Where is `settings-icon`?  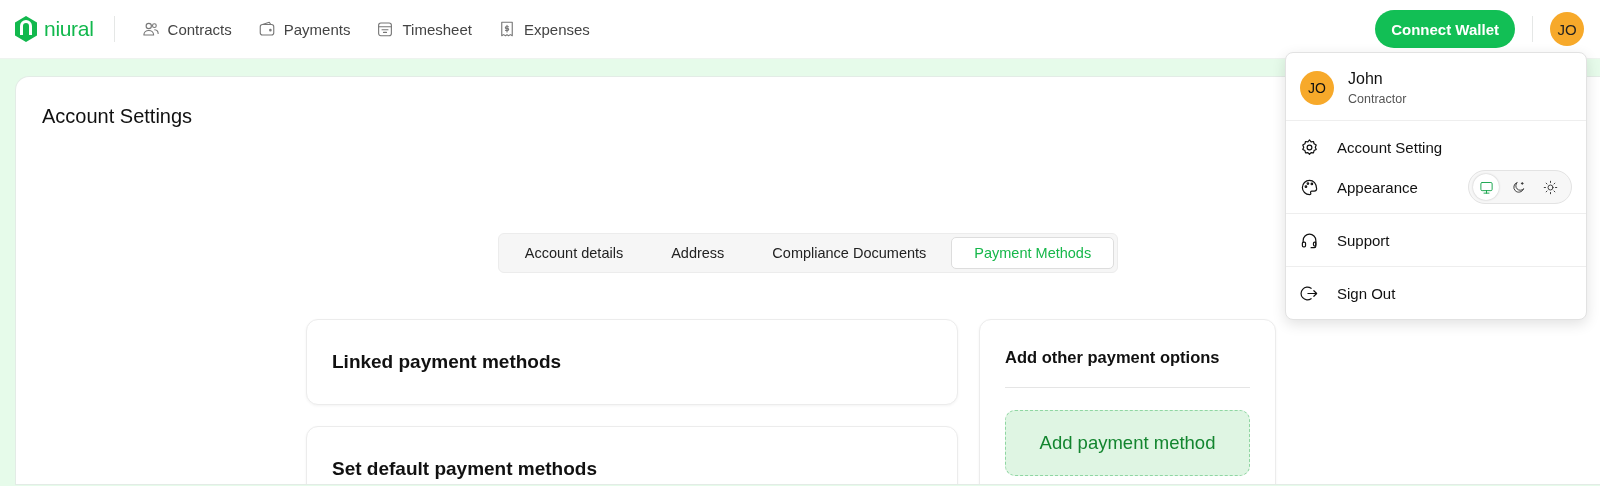
settings-icon is located at coordinates (1309, 147).